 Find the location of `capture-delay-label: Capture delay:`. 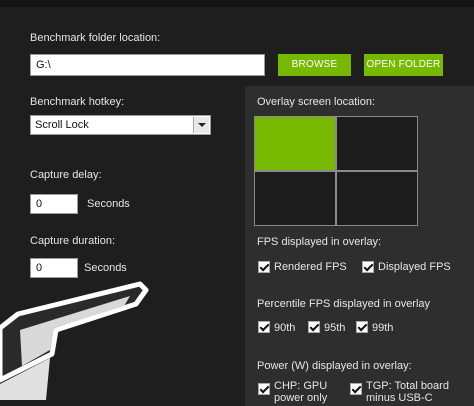

capture-delay-label: Capture delay: is located at coordinates (66, 175).